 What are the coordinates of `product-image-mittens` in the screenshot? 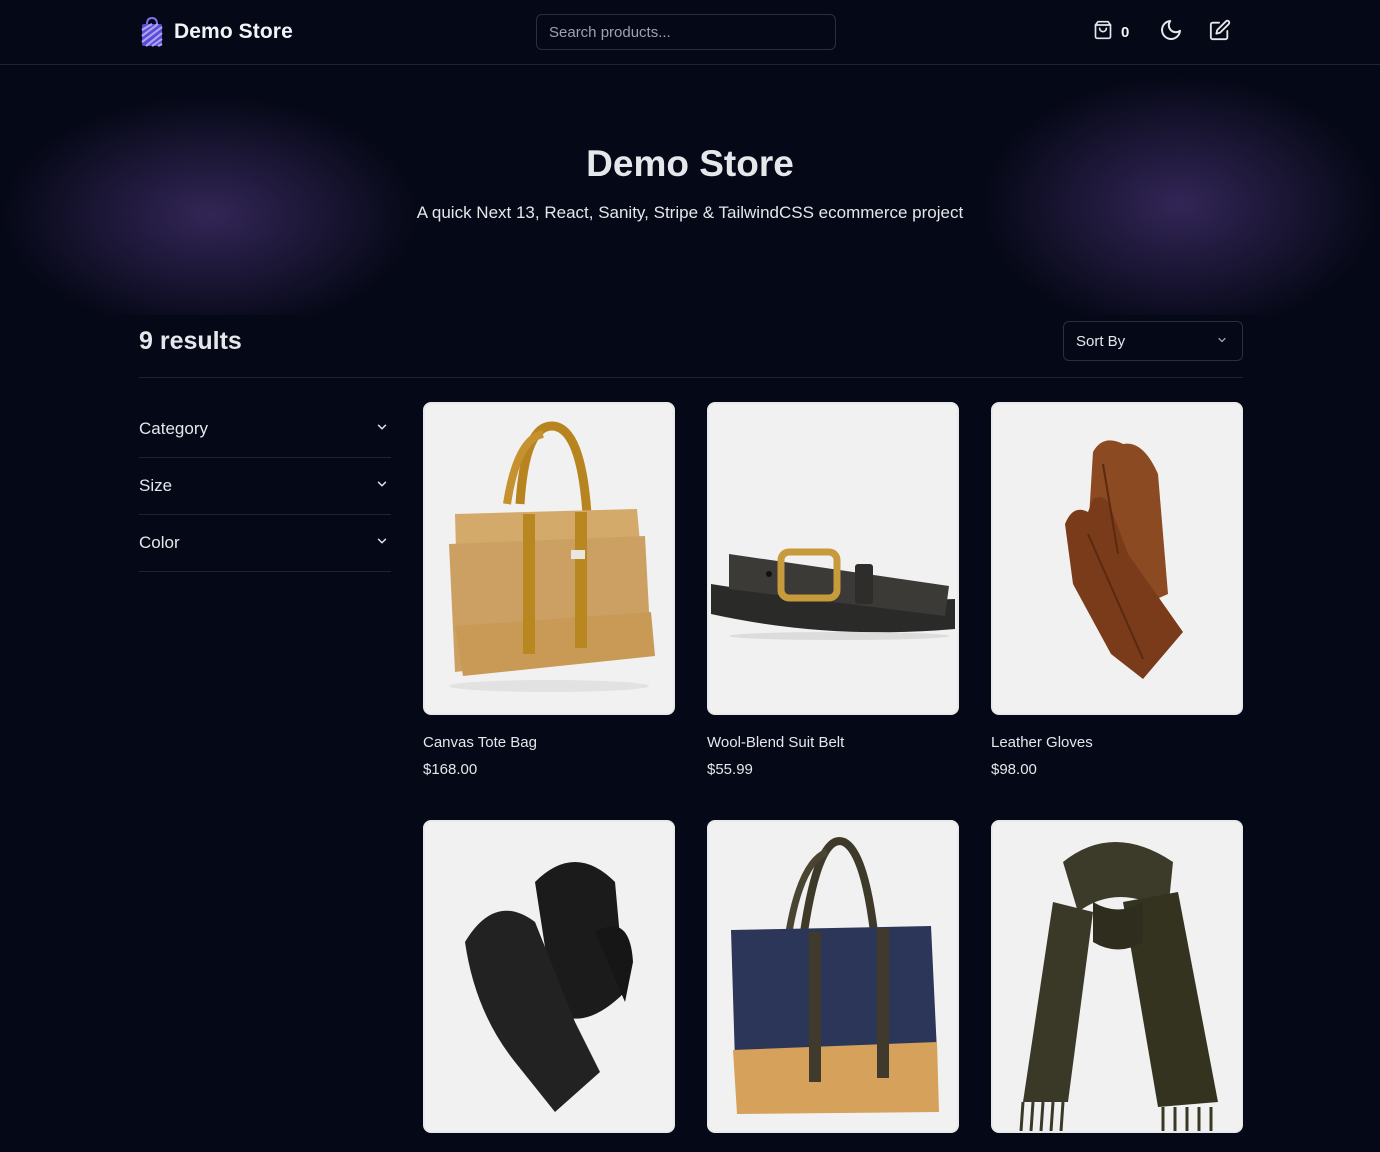 It's located at (549, 976).